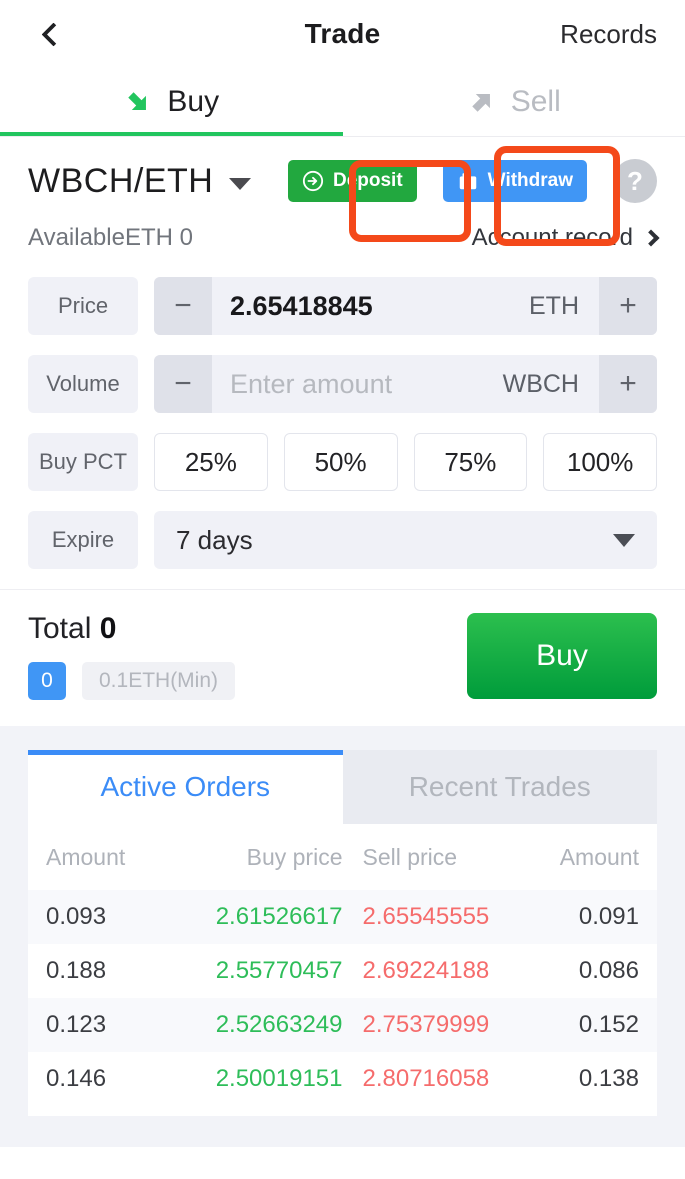  I want to click on pair-actions: Deposit Withdraw ?, so click(472, 181).